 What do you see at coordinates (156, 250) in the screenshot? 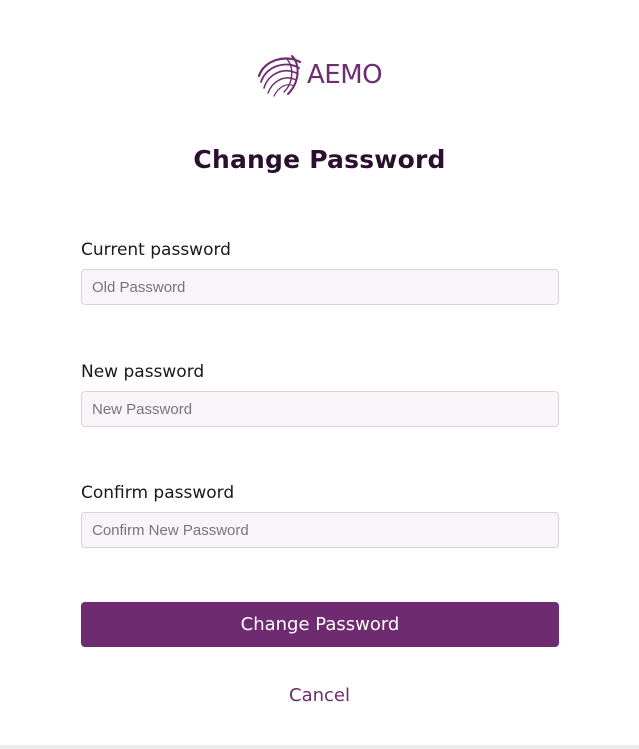
I see `current-password-label: Current password` at bounding box center [156, 250].